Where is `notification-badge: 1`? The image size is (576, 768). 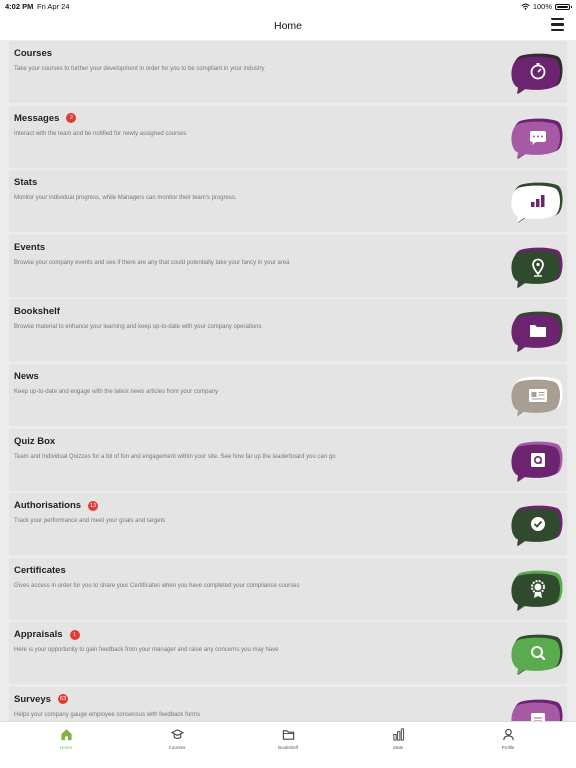 notification-badge: 1 is located at coordinates (74, 634).